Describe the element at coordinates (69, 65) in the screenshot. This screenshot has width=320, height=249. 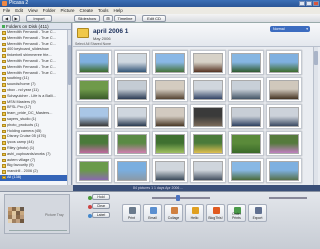
I see `sidebar-scroll-thumb` at that location.